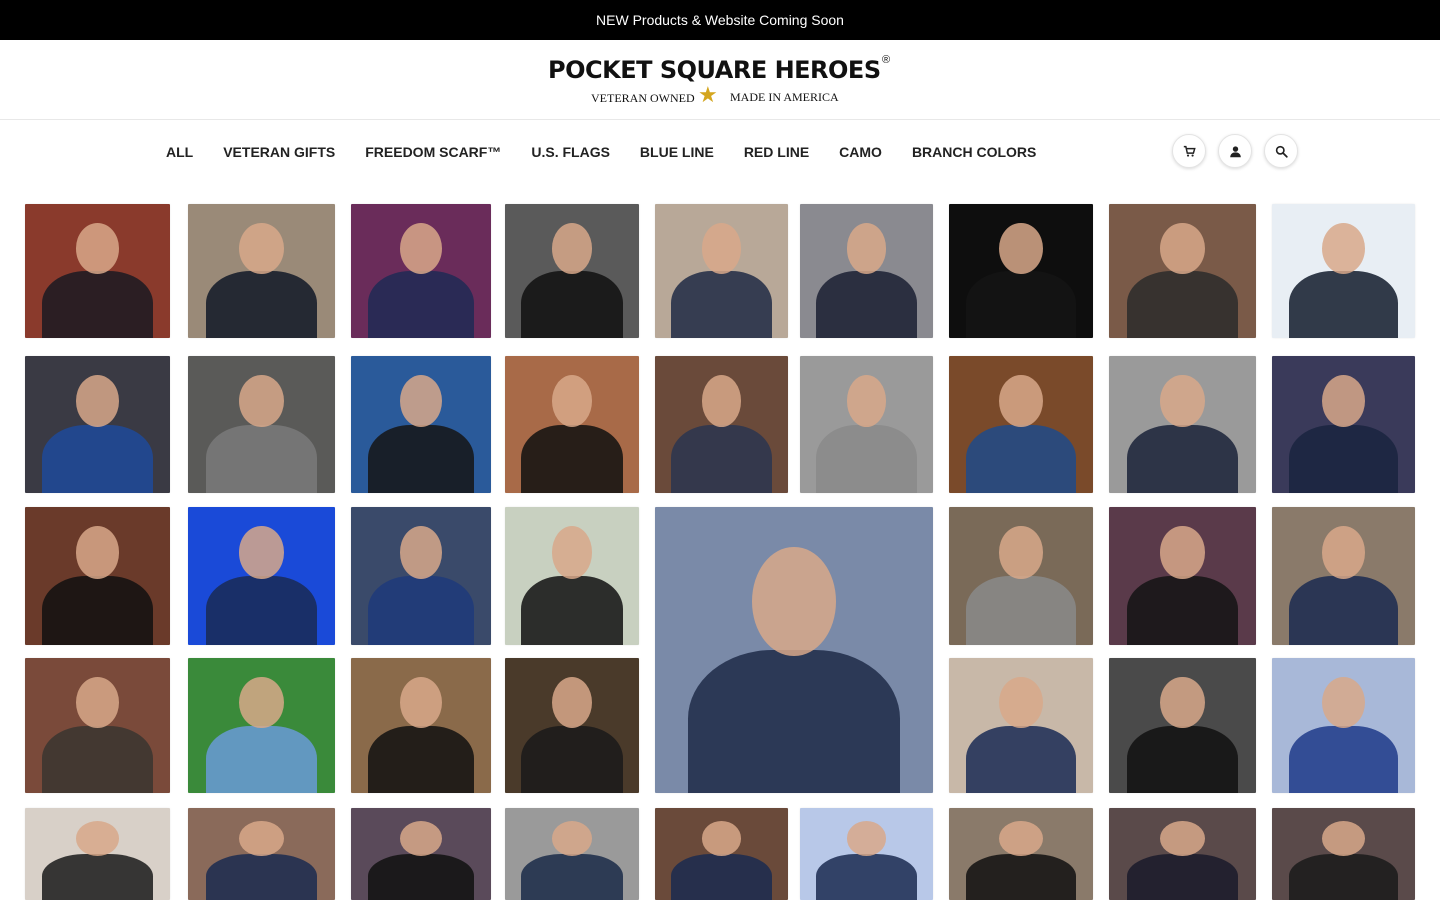 Image resolution: width=1440 pixels, height=900 pixels. What do you see at coordinates (714, 70) in the screenshot?
I see `logo-title: POCKET SQUARE HEROES` at bounding box center [714, 70].